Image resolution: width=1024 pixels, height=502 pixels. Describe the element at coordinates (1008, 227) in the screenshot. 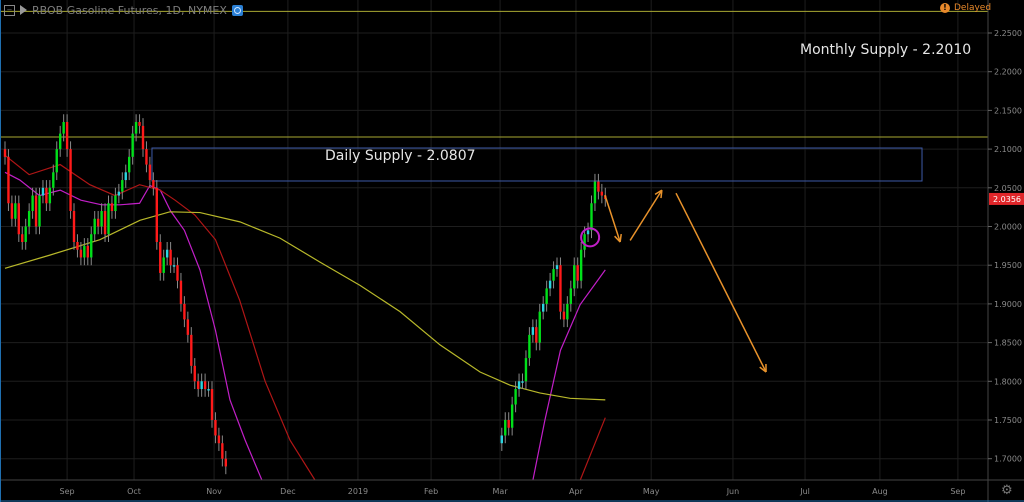

I see `y-tick-label: 2.0000` at that location.